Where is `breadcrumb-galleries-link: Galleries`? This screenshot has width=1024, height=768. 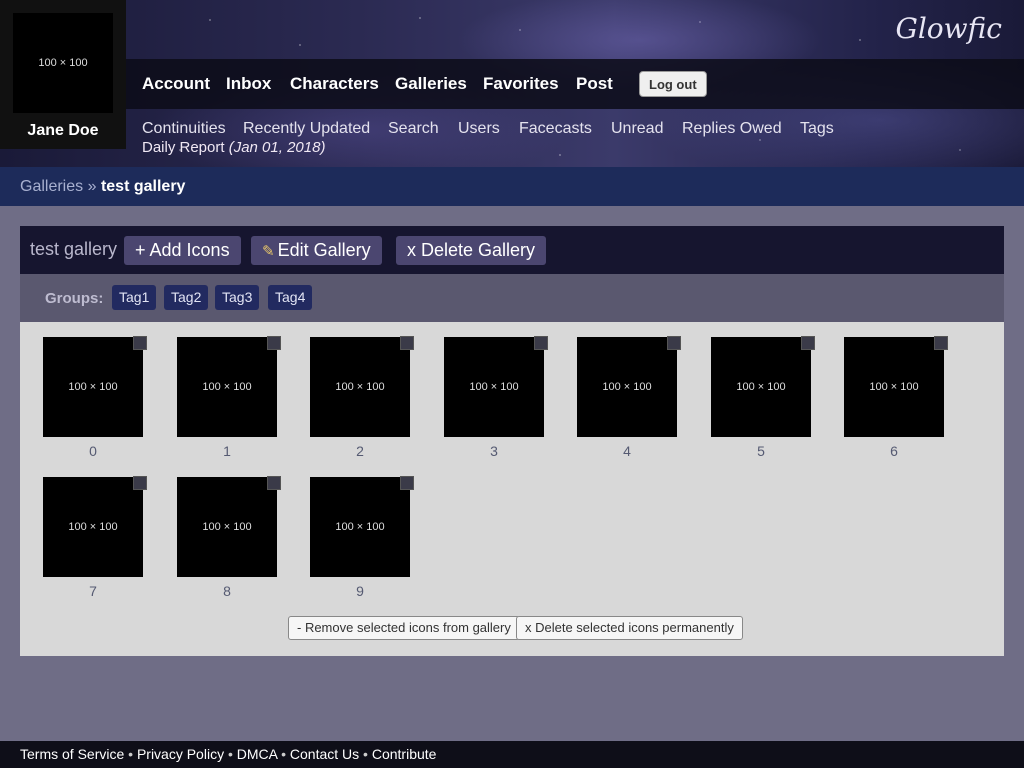 breadcrumb-galleries-link: Galleries is located at coordinates (51, 186).